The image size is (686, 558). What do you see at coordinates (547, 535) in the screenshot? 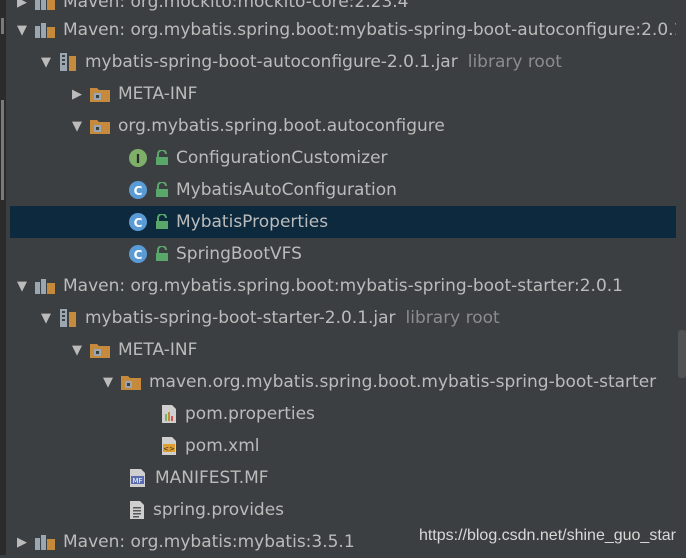
I see `watermark: https://blog.csdn.net/shine_guo_star` at bounding box center [547, 535].